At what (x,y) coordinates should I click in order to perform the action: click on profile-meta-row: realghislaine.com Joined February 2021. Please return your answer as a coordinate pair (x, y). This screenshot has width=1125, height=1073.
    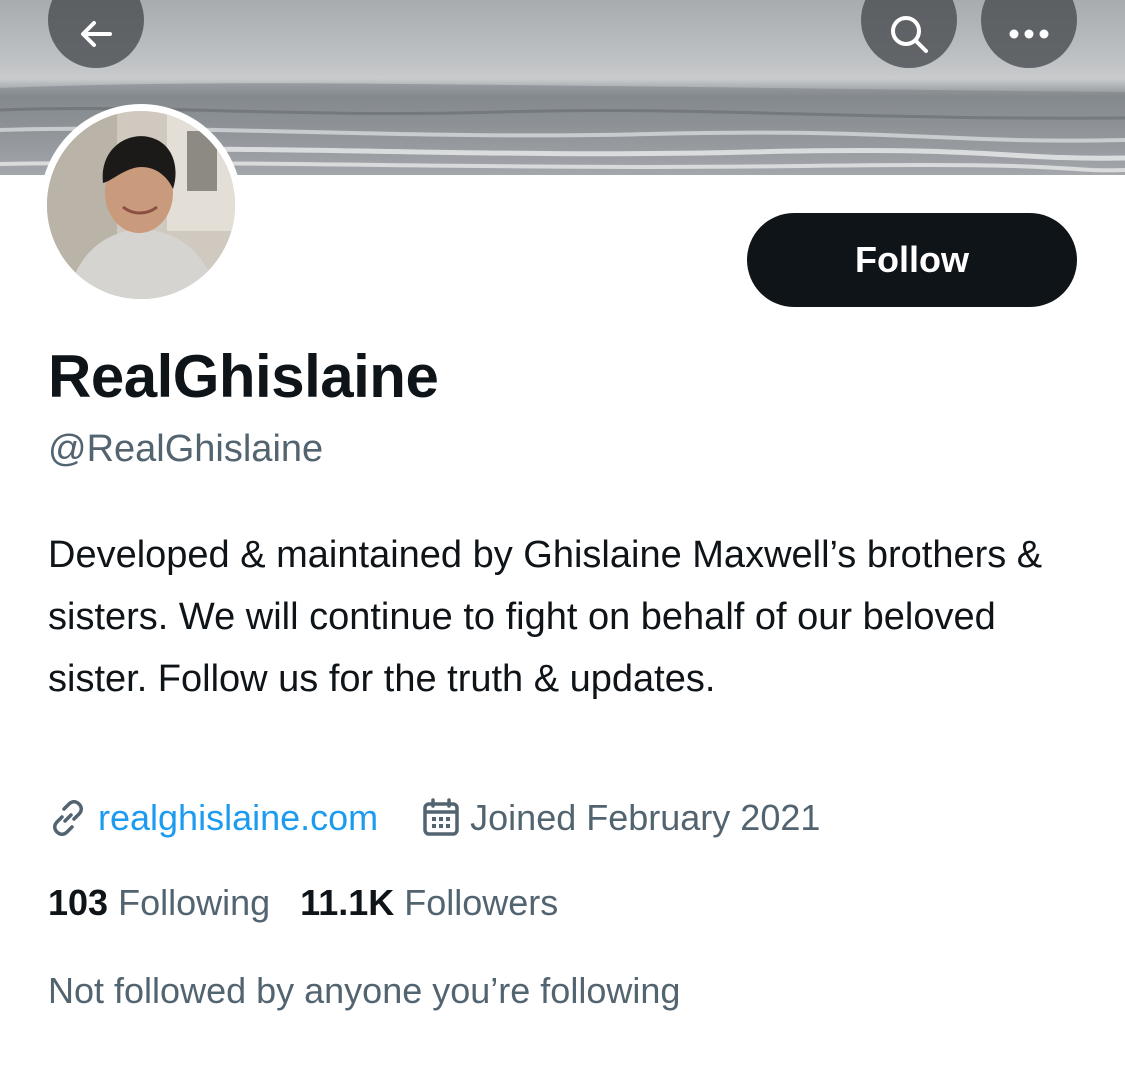
    Looking at the image, I should click on (434, 818).